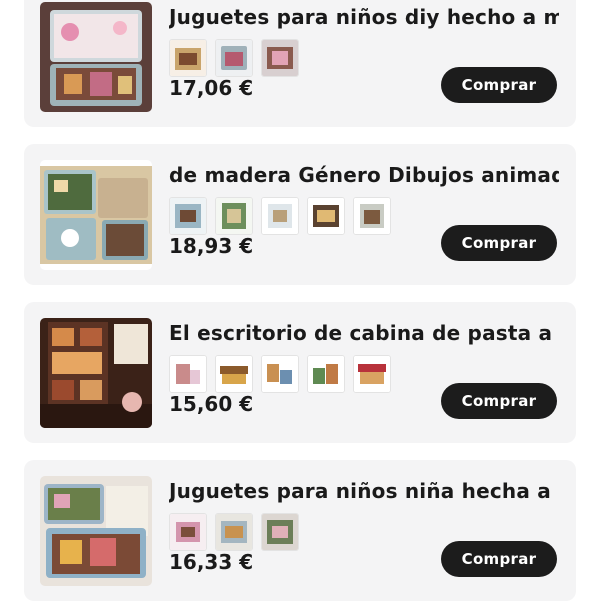 This screenshot has width=600, height=601. Describe the element at coordinates (211, 404) in the screenshot. I see `product-price: 15,60 €` at that location.